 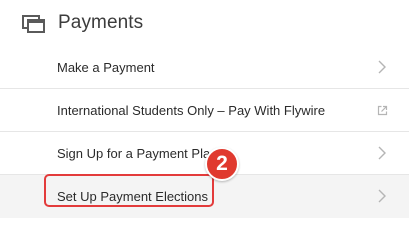 I want to click on section-title: Payments, so click(x=101, y=22).